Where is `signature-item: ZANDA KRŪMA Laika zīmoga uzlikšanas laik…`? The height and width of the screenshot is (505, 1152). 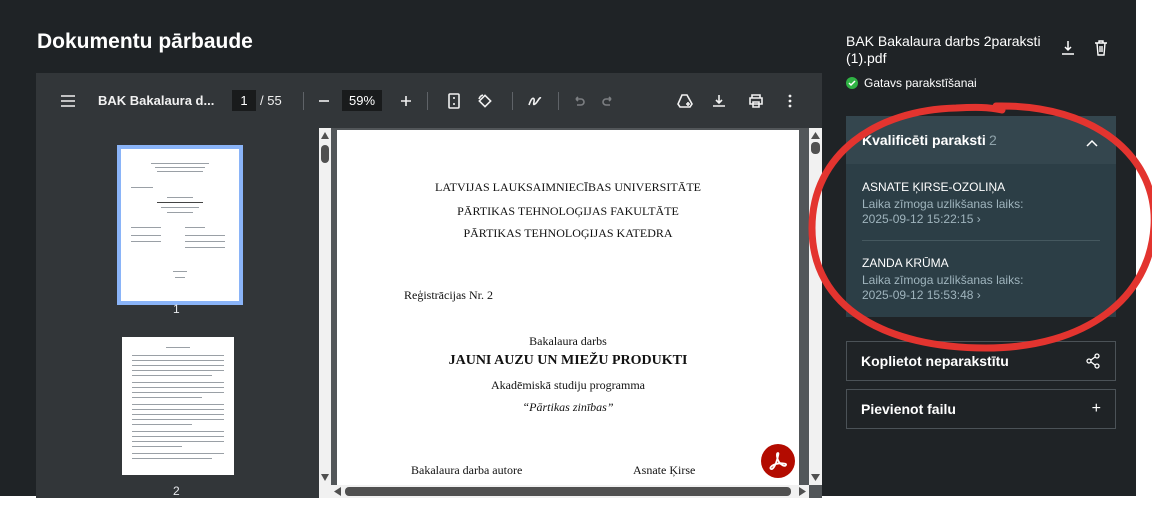
signature-item: ZANDA KRŪMA Laika zīmoga uzlikšanas laik… is located at coordinates (982, 279).